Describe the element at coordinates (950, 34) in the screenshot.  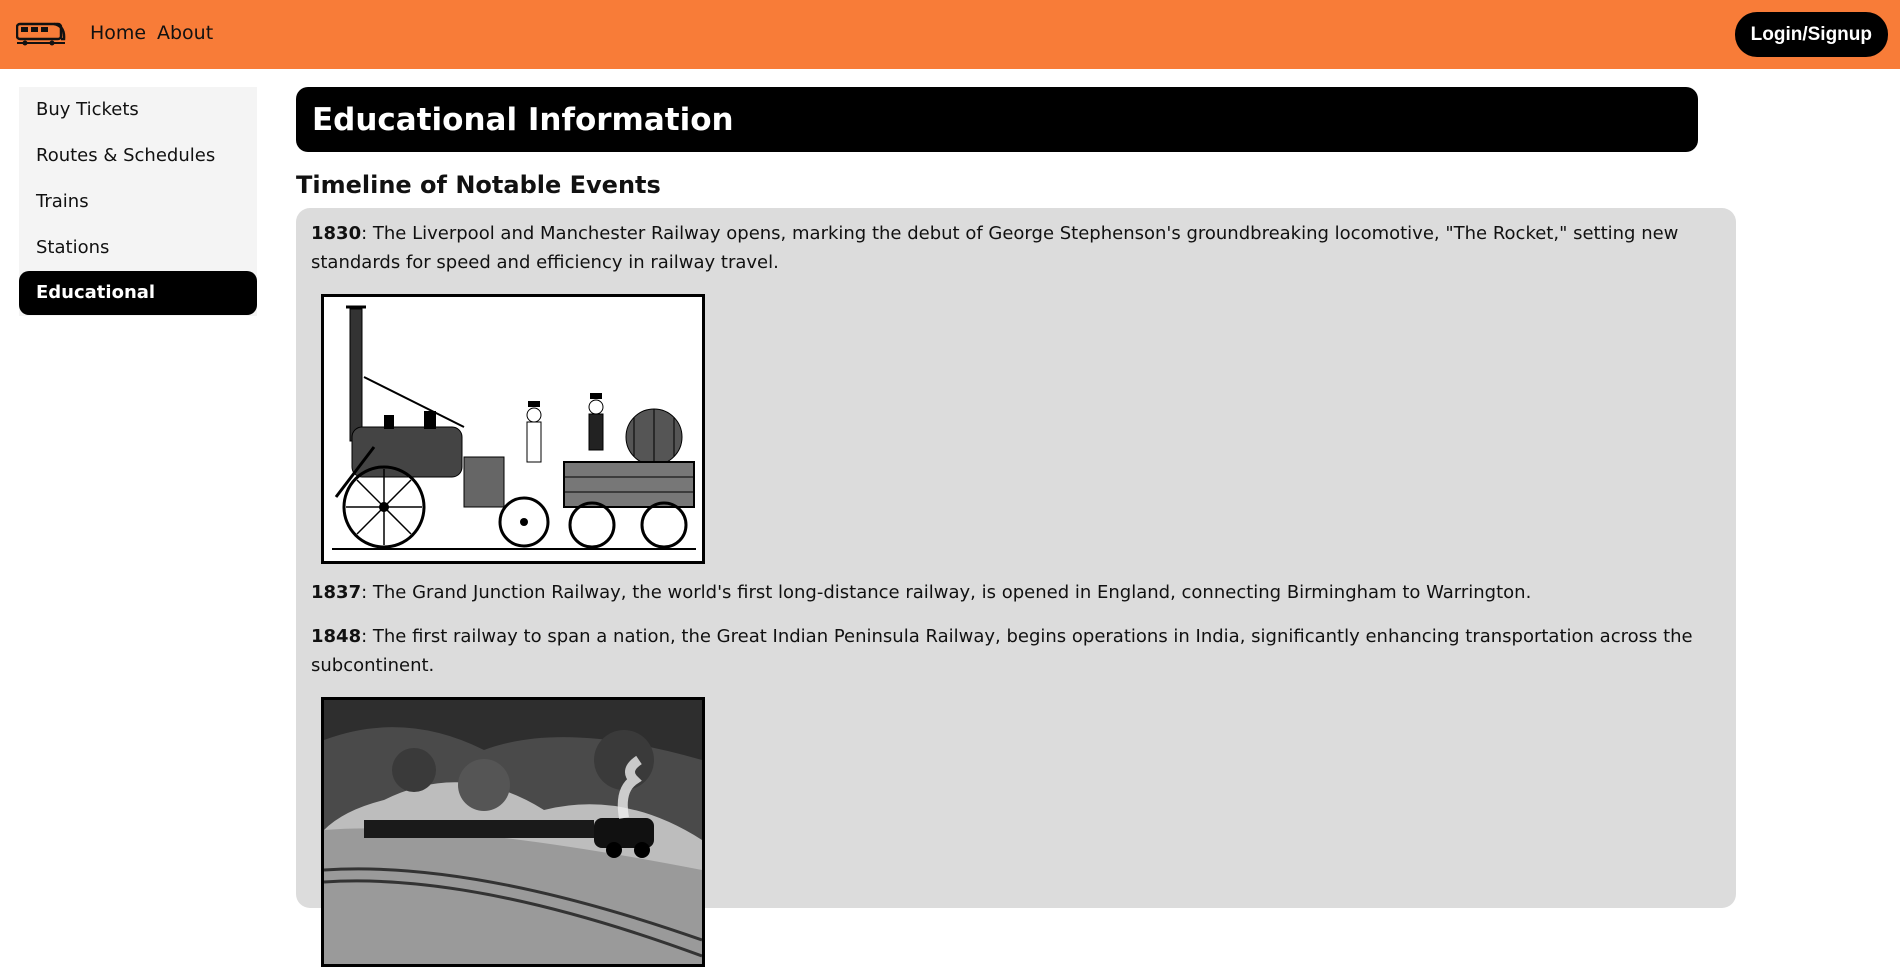
I see `top-navbar: Home About Login/Signup` at that location.